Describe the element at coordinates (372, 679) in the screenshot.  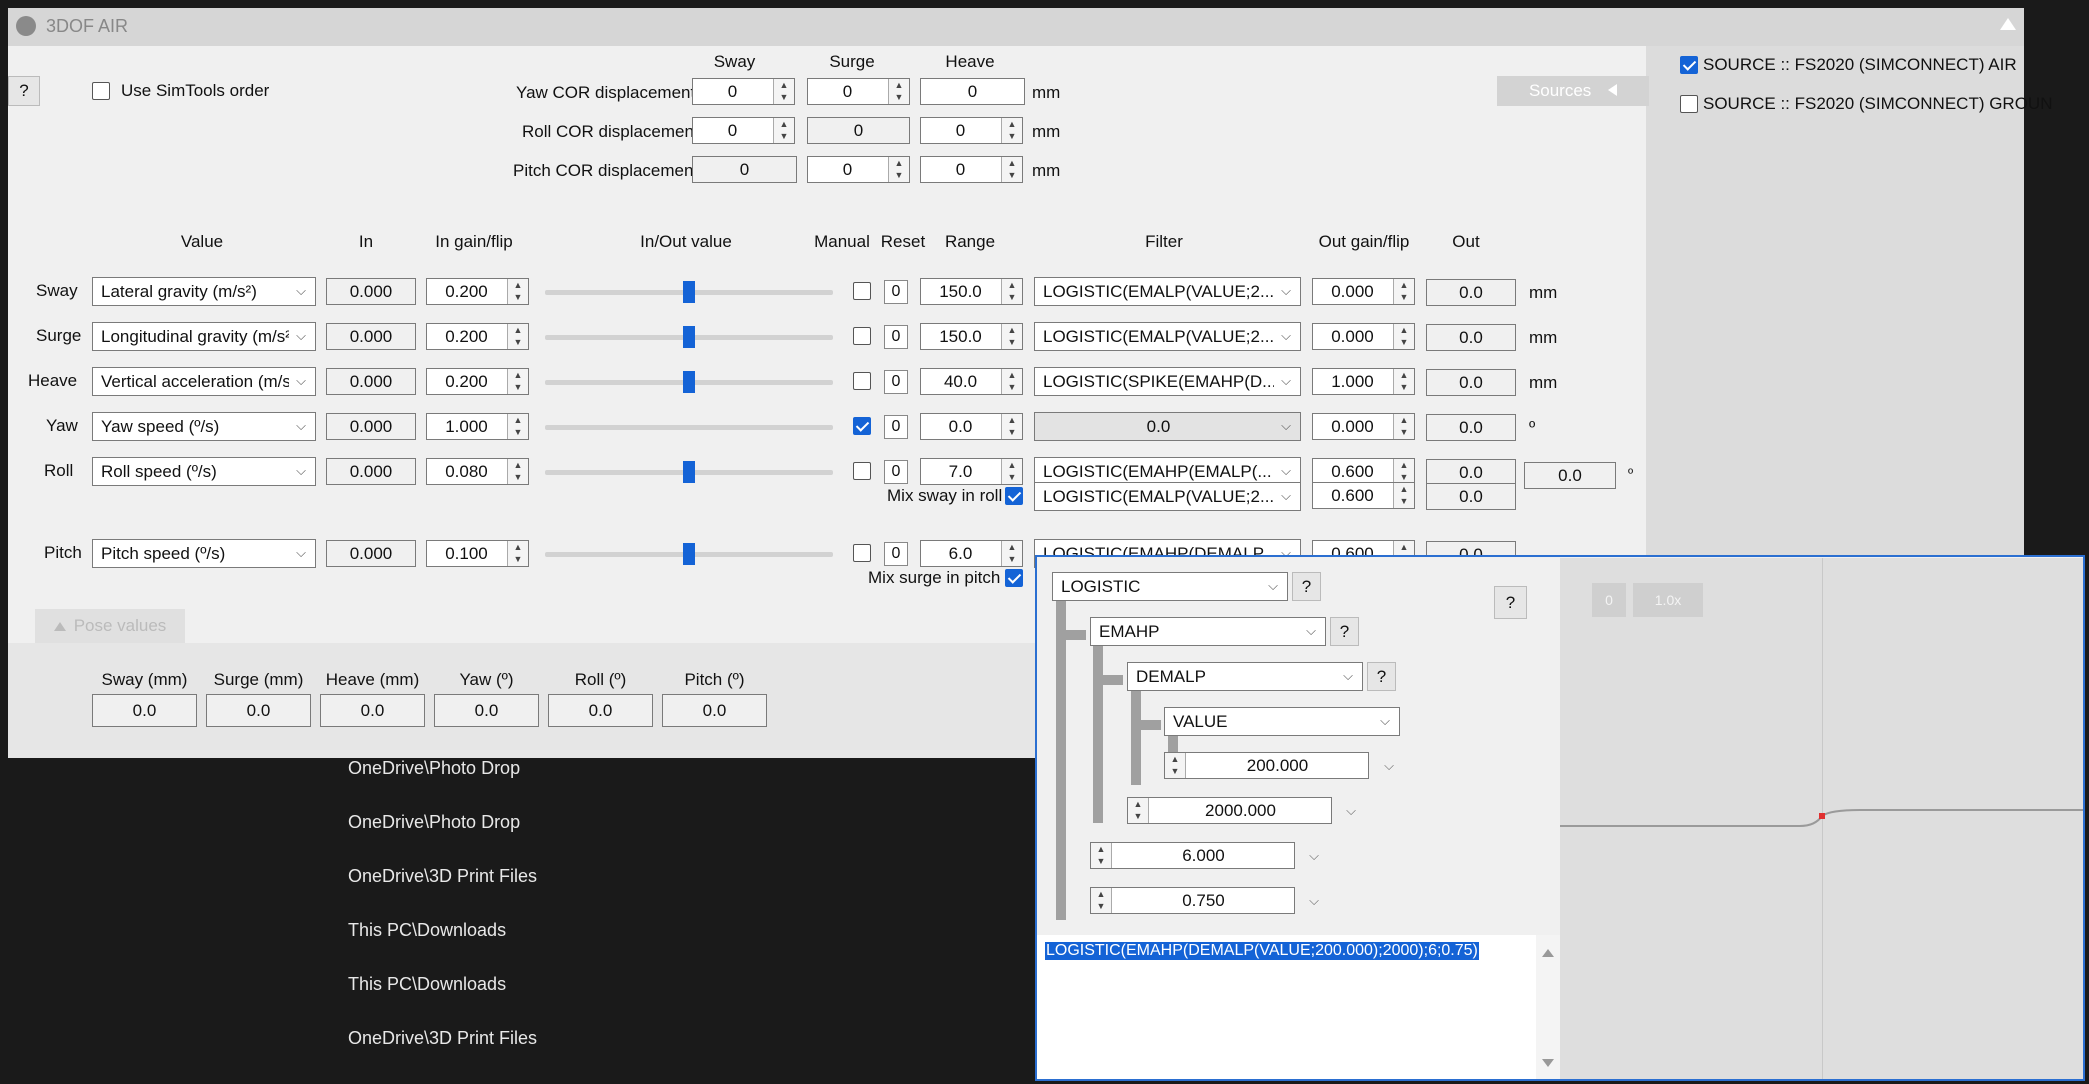
I see `pose-label: Heave (mm)` at that location.